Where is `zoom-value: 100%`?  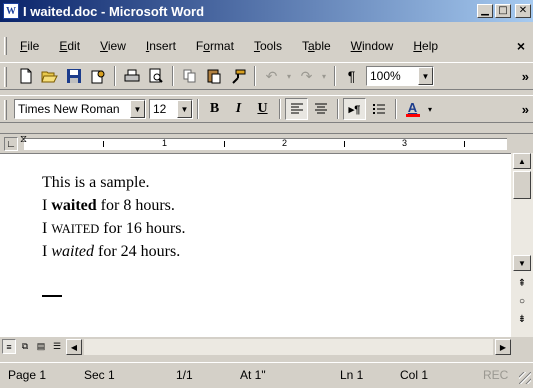
zoom-value: 100% is located at coordinates (385, 76).